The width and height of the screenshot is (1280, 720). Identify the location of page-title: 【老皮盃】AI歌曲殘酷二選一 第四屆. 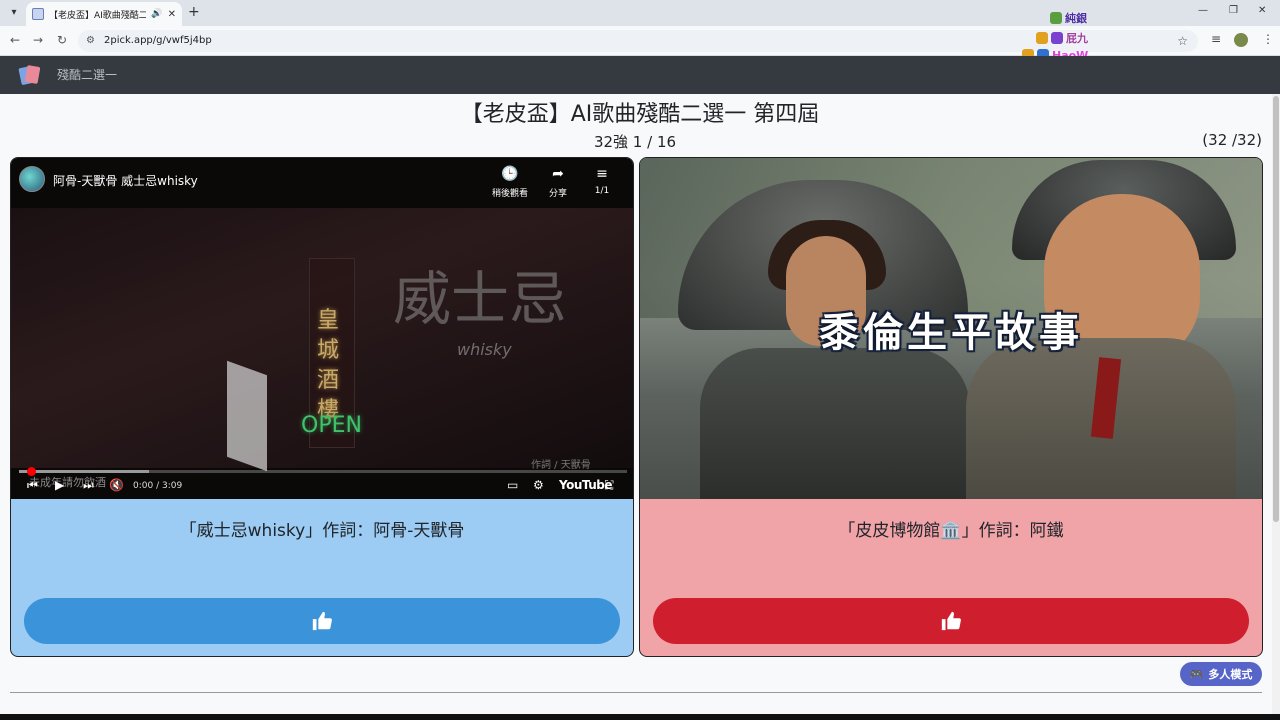
(640, 114).